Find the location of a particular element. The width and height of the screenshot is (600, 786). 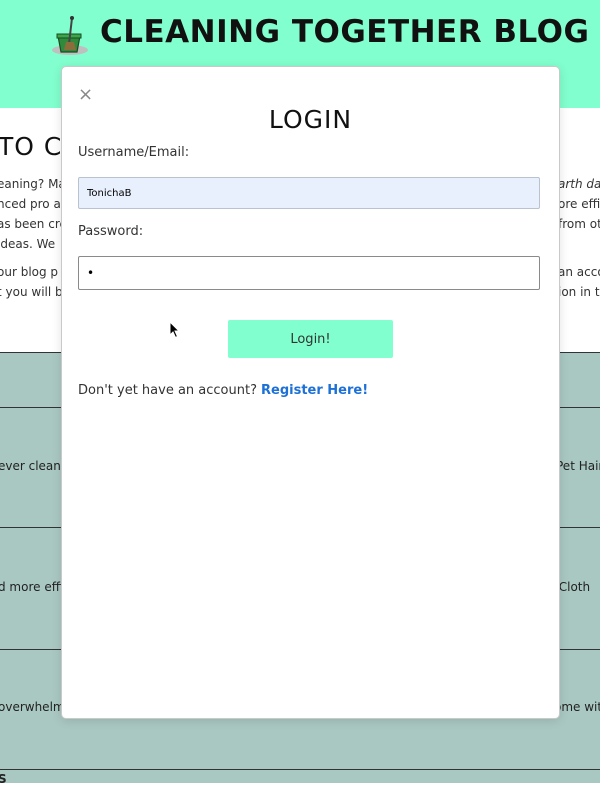

modal-title: LOGIN is located at coordinates (310, 119).